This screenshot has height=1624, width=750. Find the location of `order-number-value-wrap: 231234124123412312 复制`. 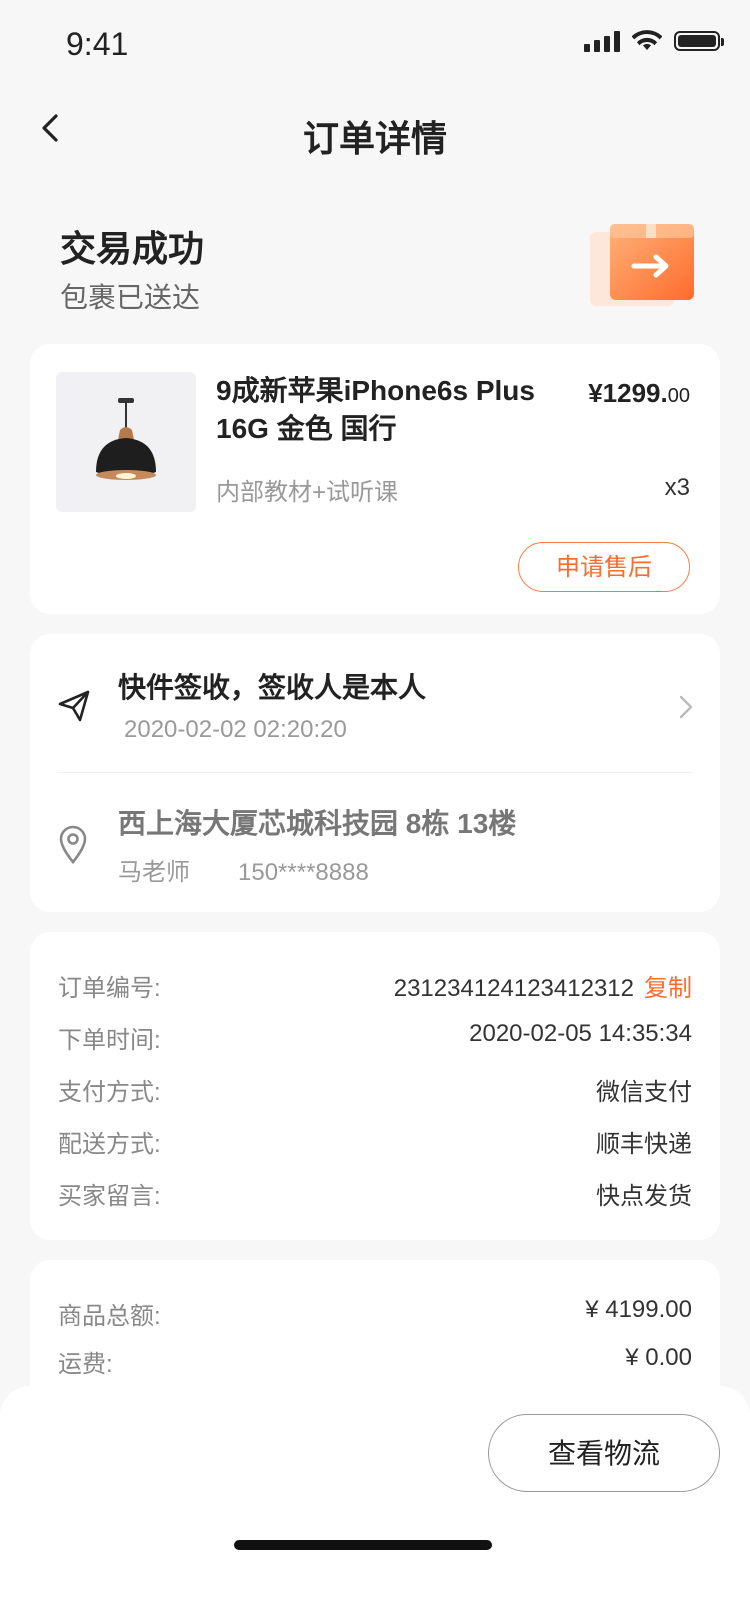

order-number-value-wrap: 231234124123412312 复制 is located at coordinates (543, 985).